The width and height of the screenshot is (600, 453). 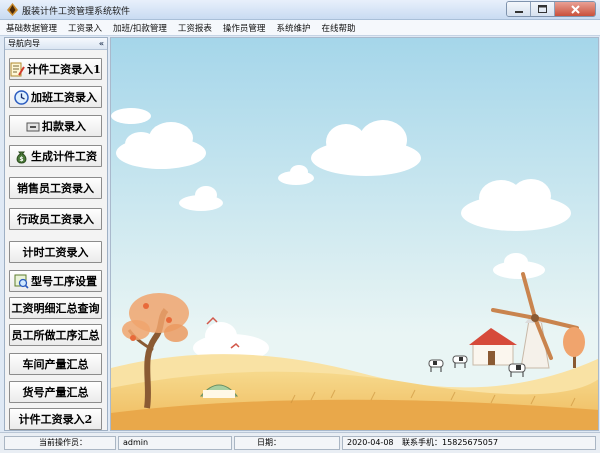 I want to click on nav-overtime-wage-entry: 加班工资录入, so click(x=55, y=97).